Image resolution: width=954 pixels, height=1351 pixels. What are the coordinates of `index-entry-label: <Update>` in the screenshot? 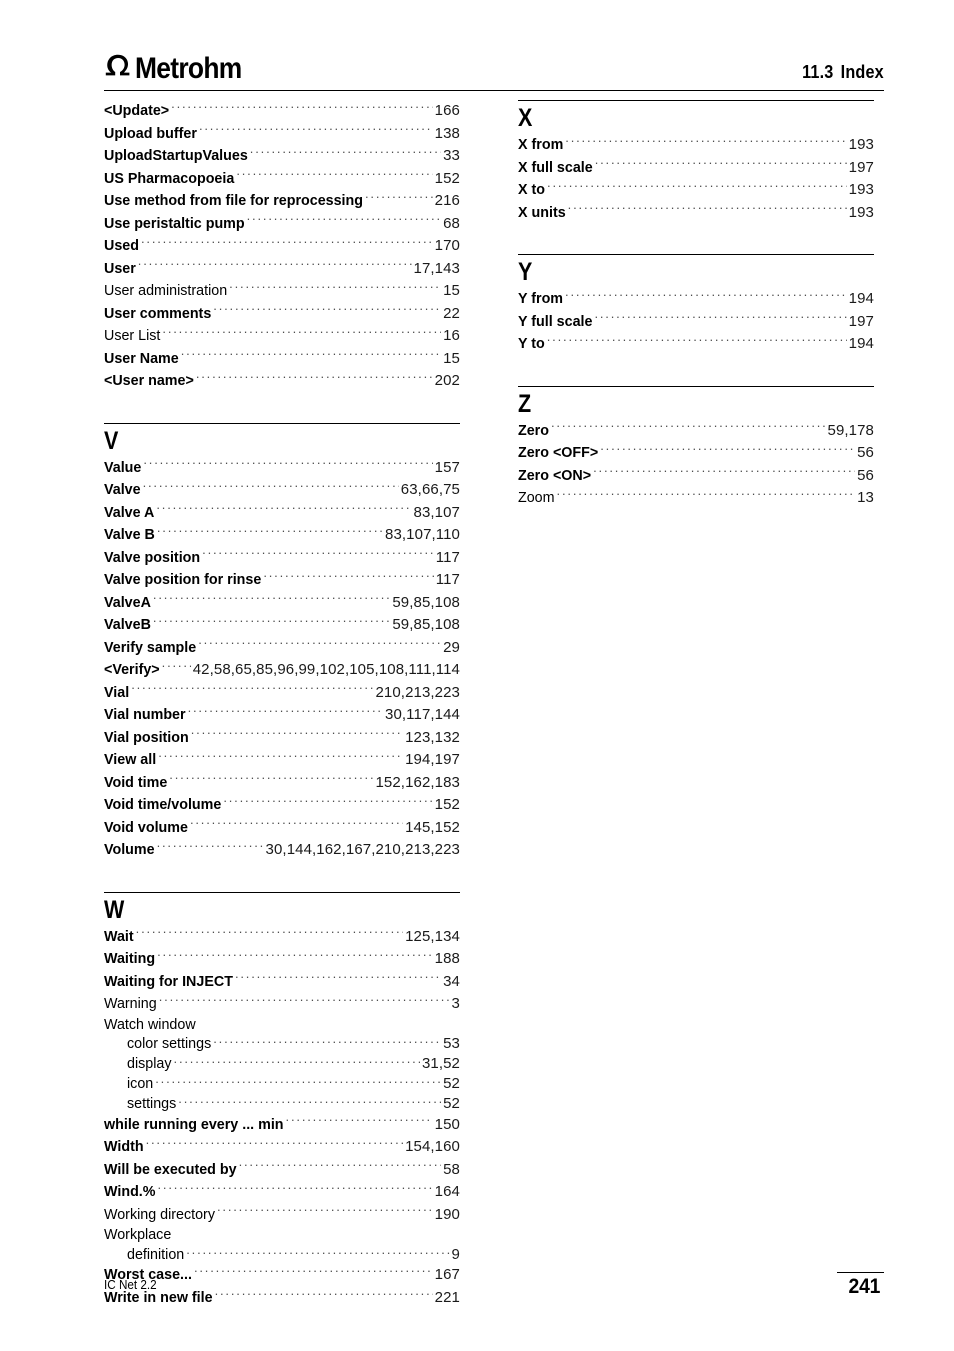 It's located at (137, 111).